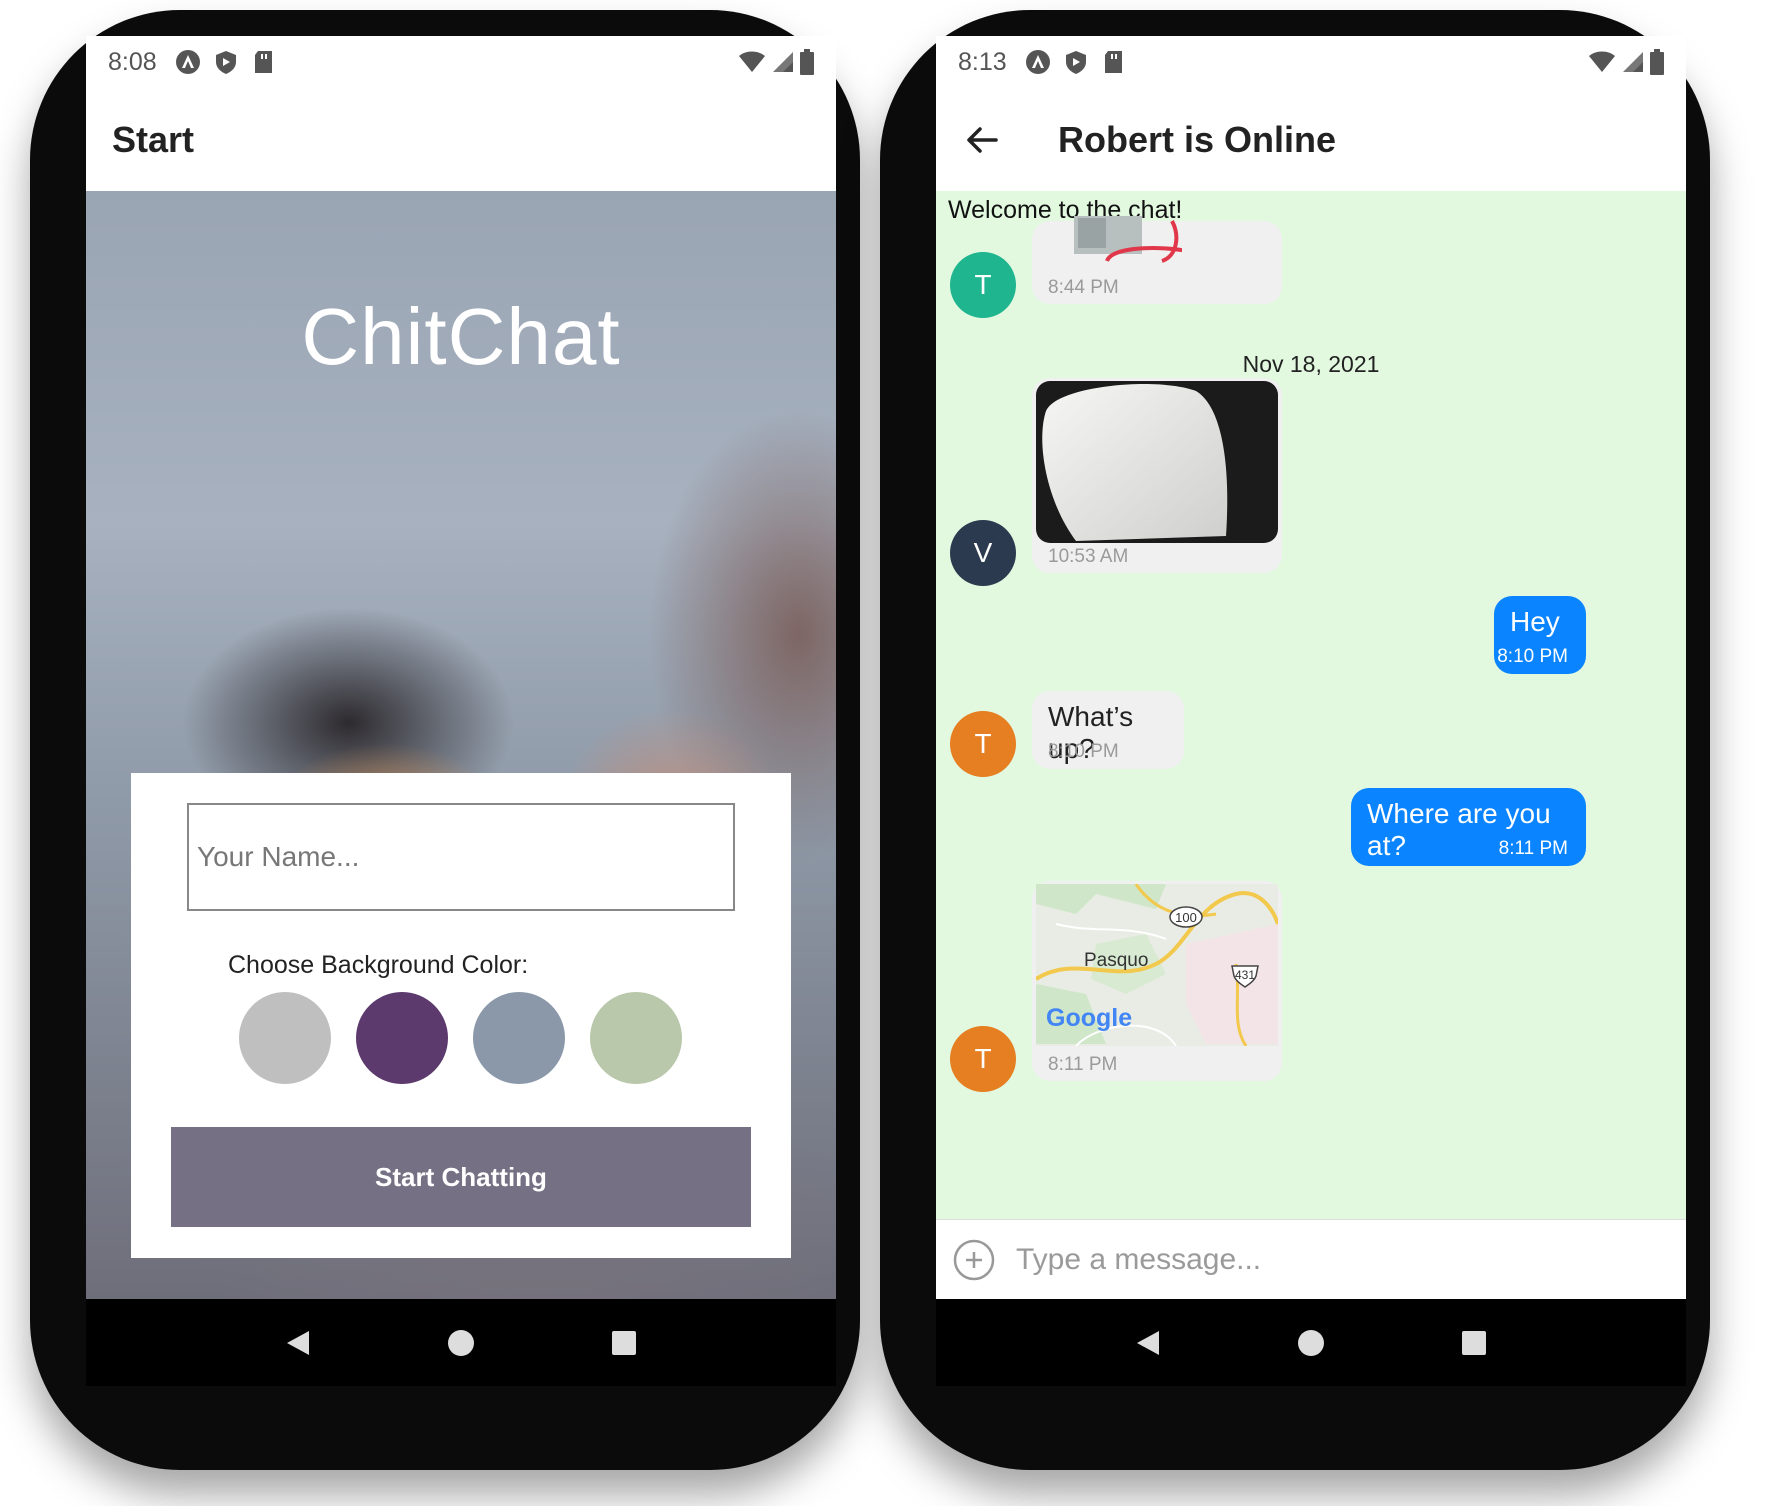 This screenshot has width=1772, height=1506. What do you see at coordinates (1088, 556) in the screenshot?
I see `message-time: 10:53 AM` at bounding box center [1088, 556].